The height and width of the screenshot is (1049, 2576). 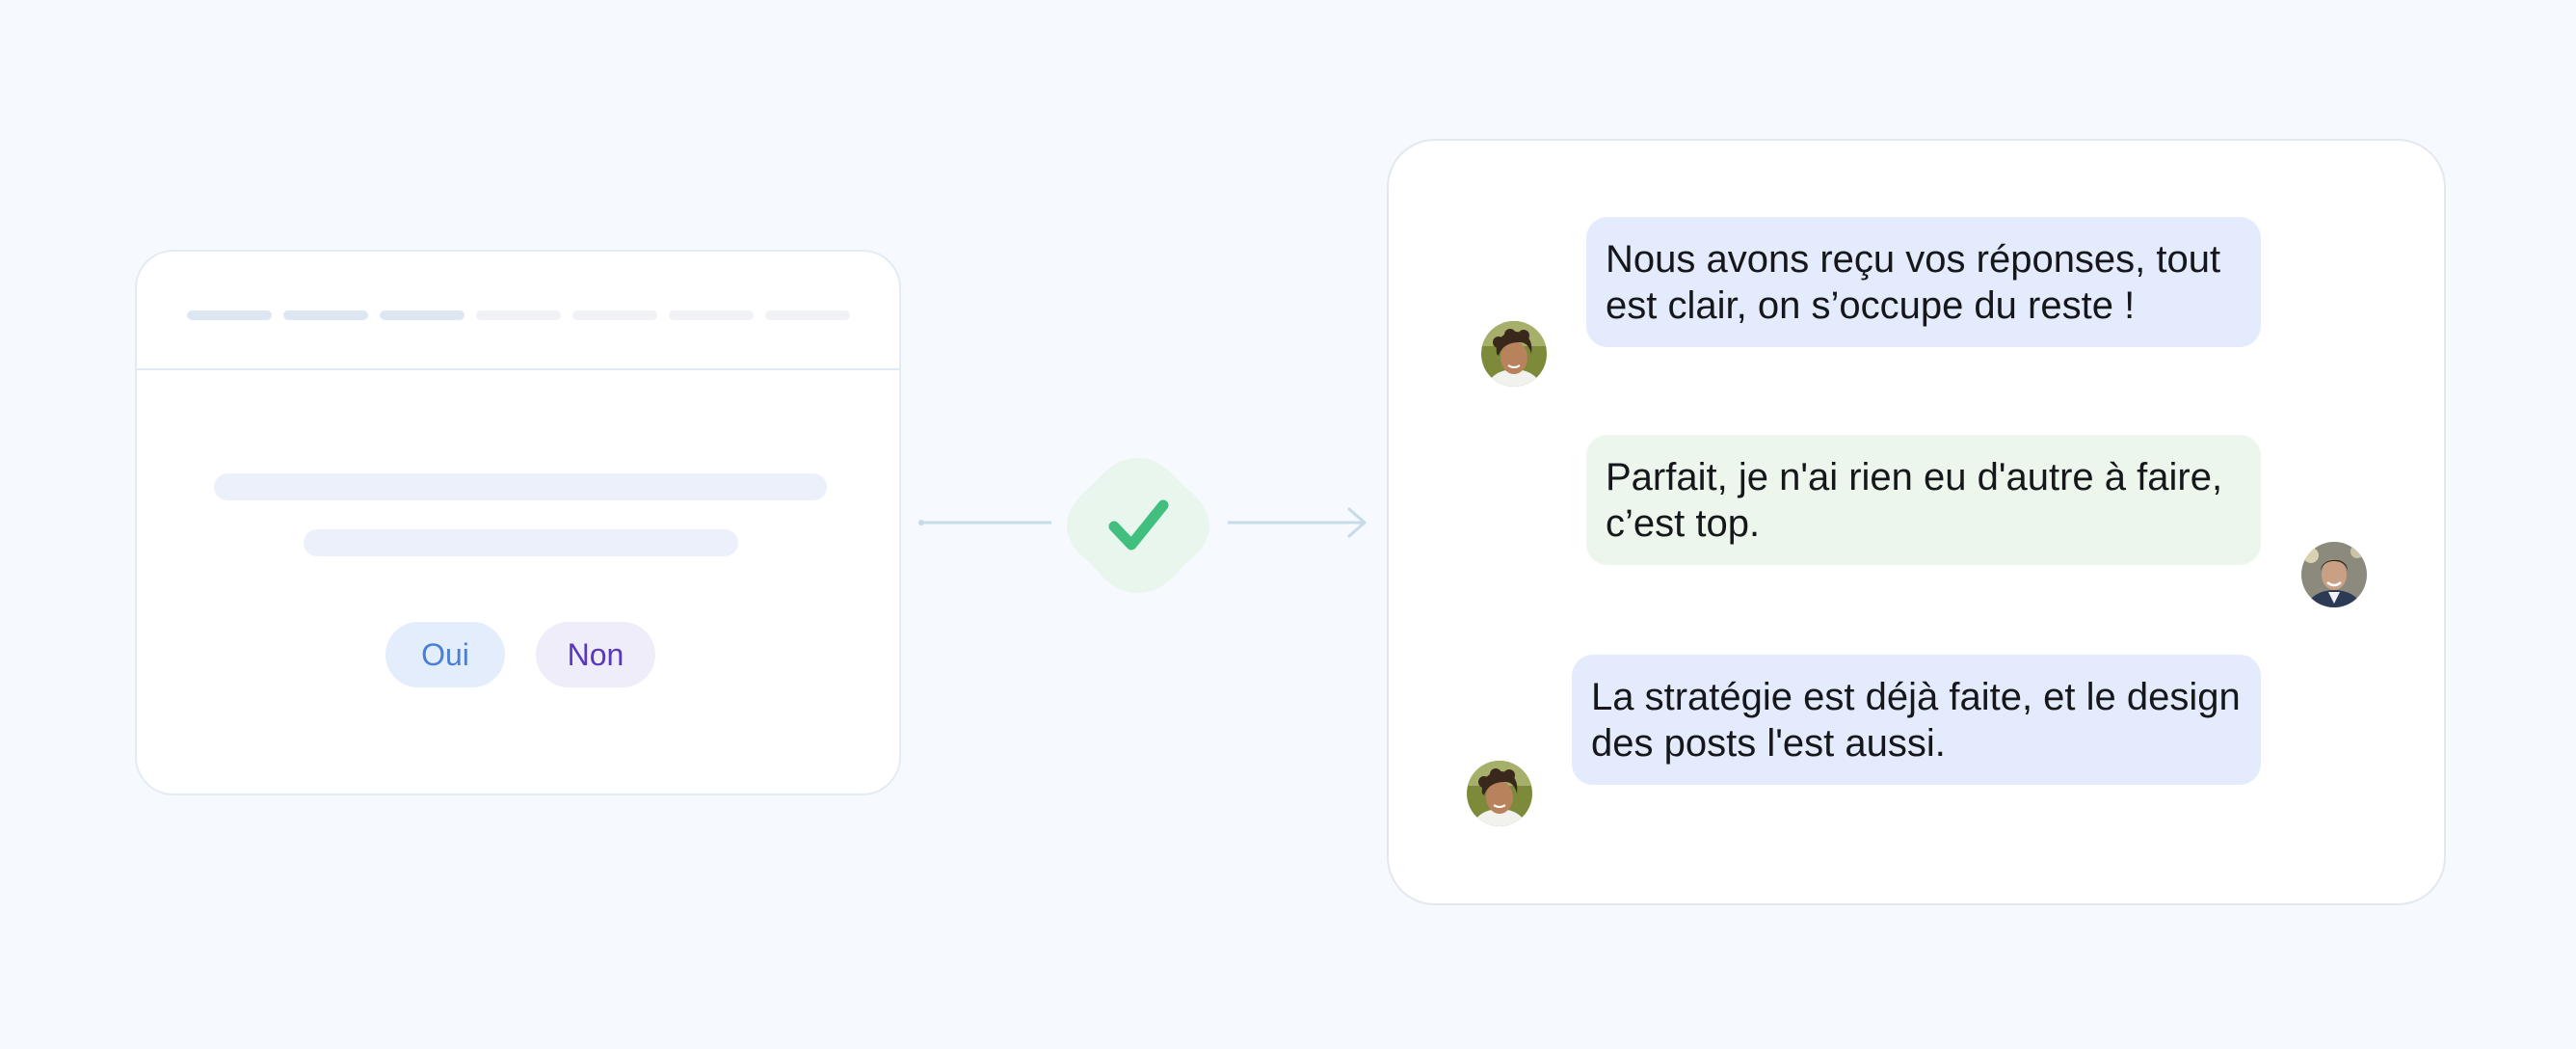 I want to click on connector-line-left, so click(x=984, y=522).